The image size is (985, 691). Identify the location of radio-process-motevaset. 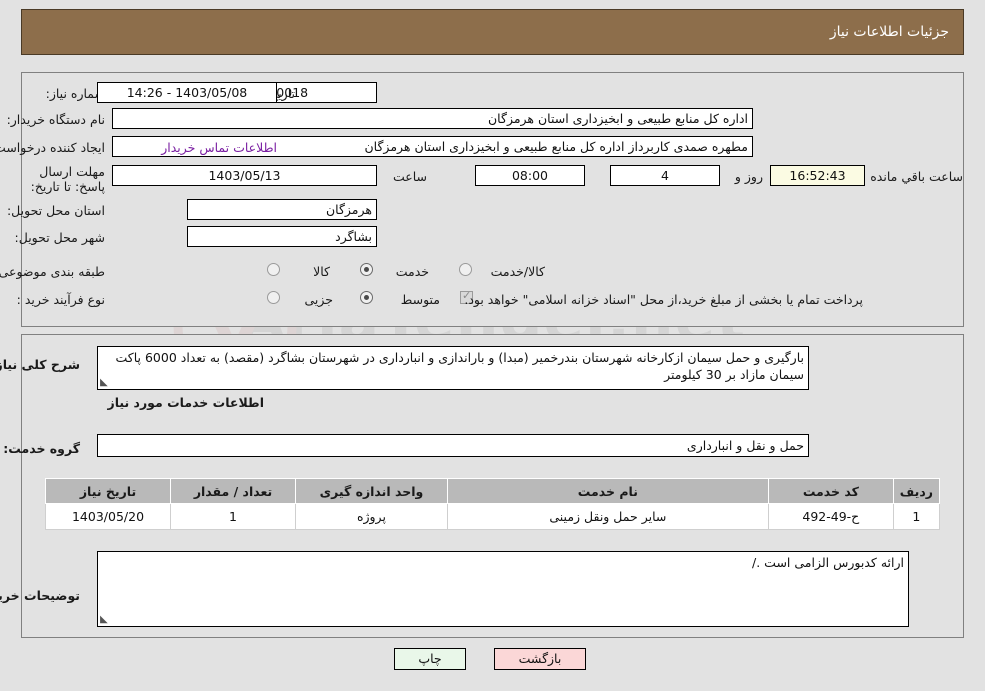
(366, 297).